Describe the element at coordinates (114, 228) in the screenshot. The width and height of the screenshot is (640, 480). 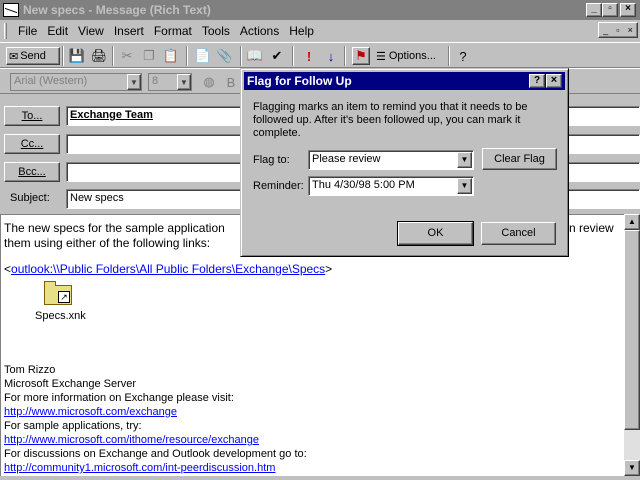
I see `body-intro-start: The new specs for the sample application` at that location.